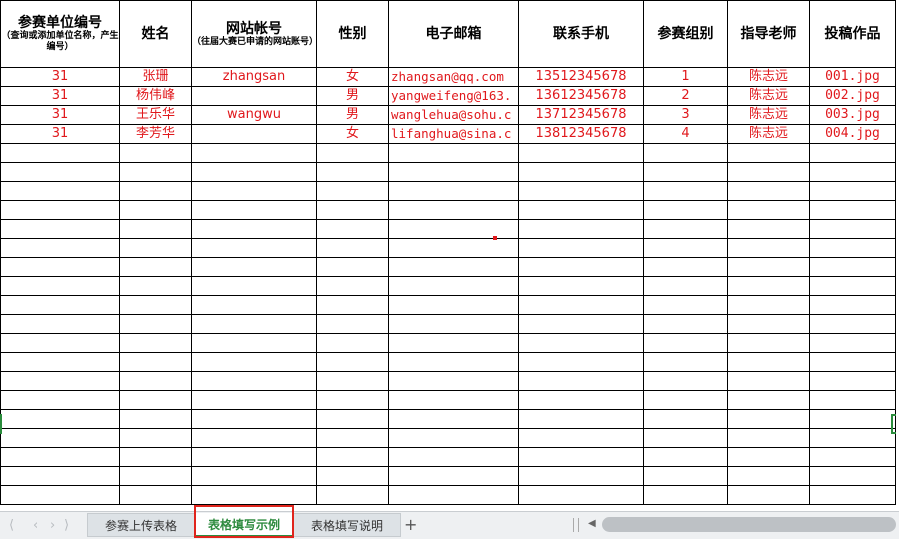 This screenshot has width=899, height=539. Describe the element at coordinates (685, 134) in the screenshot. I see `cell-group: 4` at that location.